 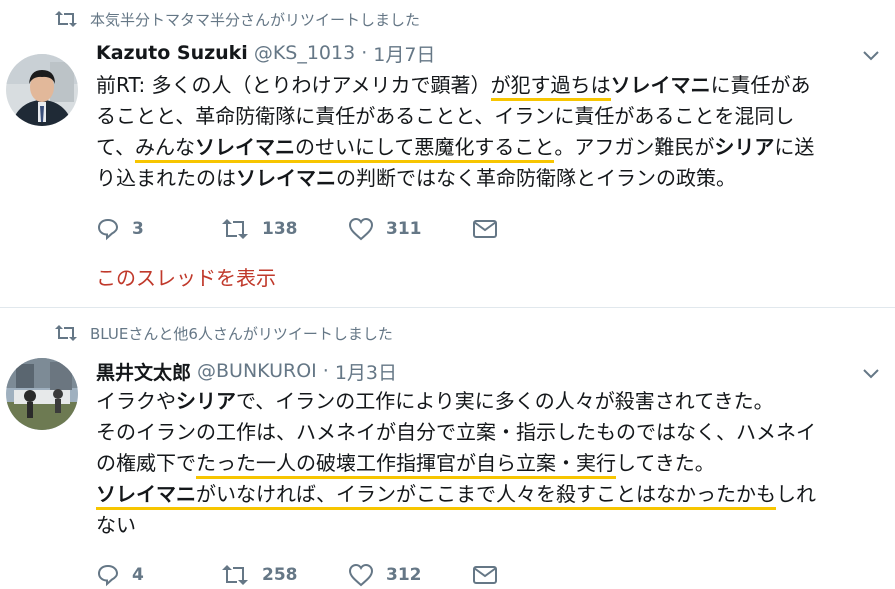 What do you see at coordinates (505, 401) in the screenshot?
I see `text-segment: で、イランの工作により実に多くの人々が殺害されてきた。` at bounding box center [505, 401].